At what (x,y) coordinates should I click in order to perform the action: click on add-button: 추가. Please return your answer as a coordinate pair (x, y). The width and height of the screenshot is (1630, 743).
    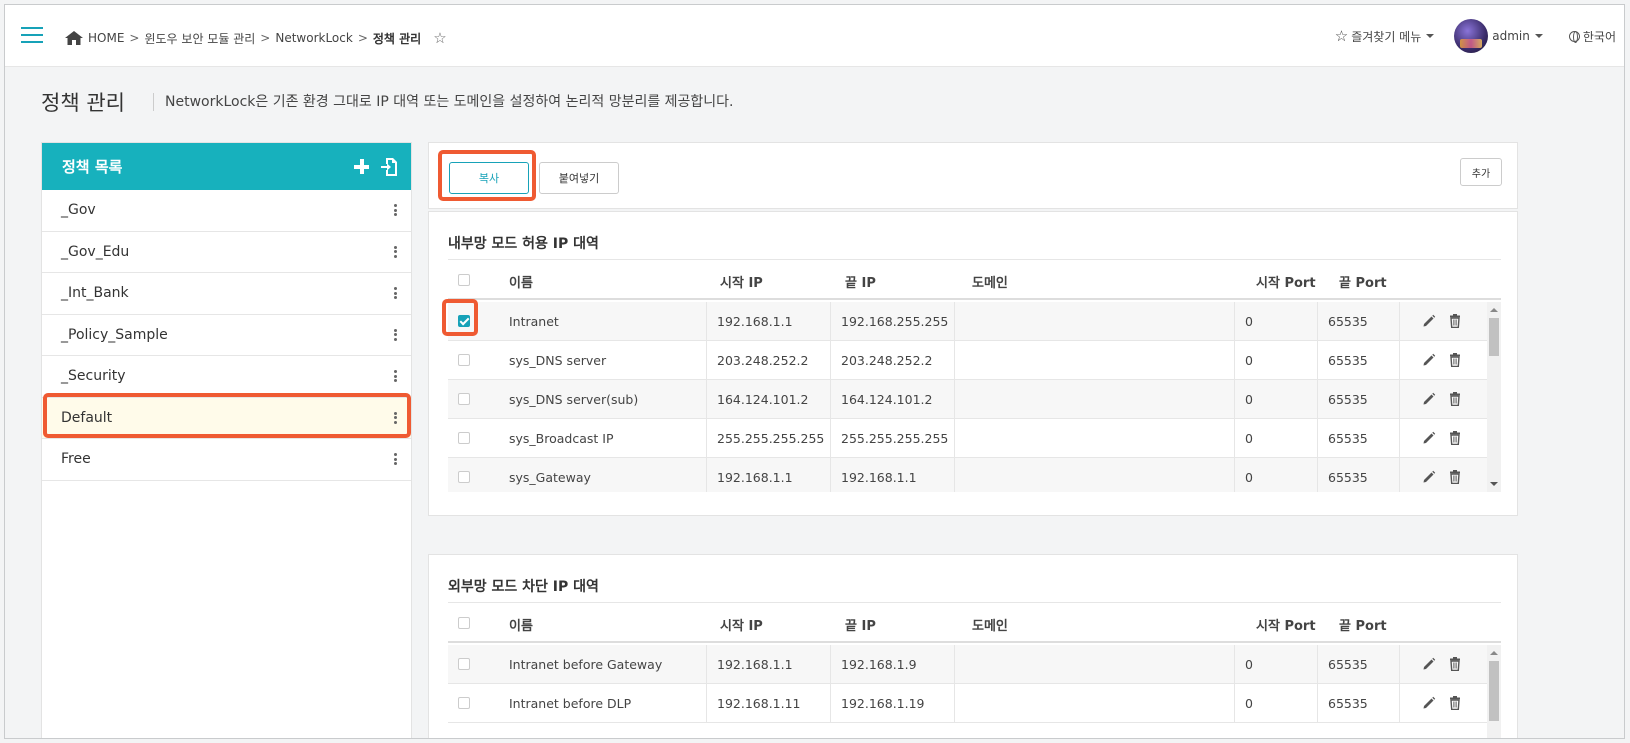
    Looking at the image, I should click on (1481, 172).